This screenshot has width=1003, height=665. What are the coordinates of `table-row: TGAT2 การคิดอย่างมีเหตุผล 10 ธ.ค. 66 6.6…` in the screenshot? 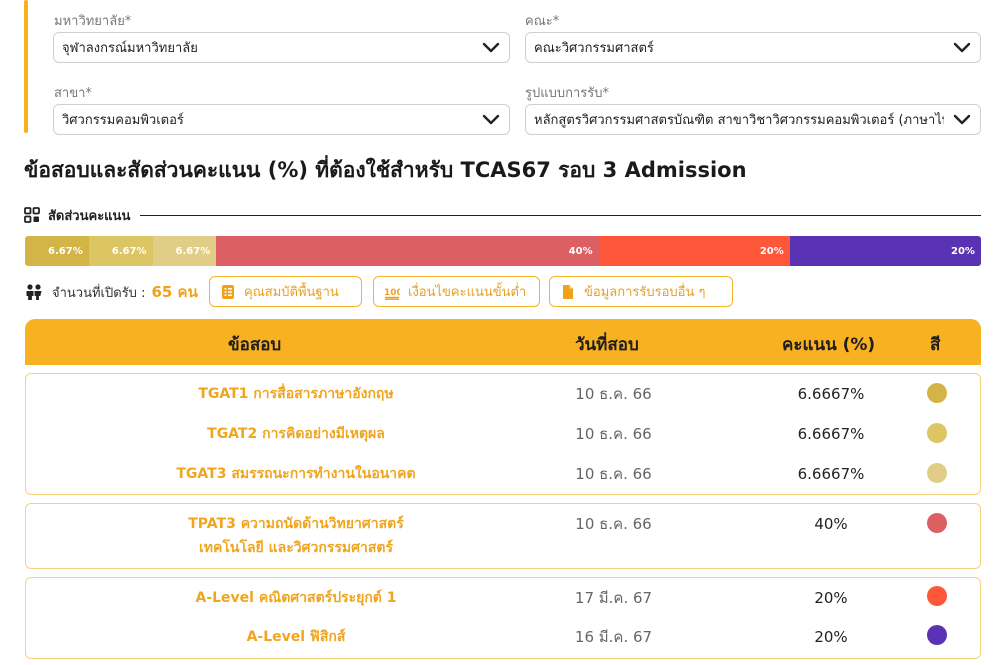 It's located at (503, 434).